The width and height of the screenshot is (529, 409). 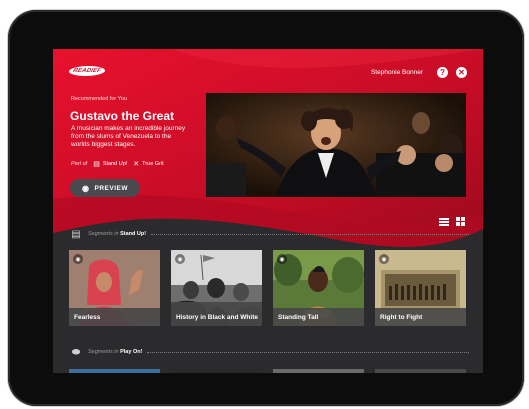 What do you see at coordinates (420, 288) in the screenshot?
I see `segment-card: ◉ Right to Fight` at bounding box center [420, 288].